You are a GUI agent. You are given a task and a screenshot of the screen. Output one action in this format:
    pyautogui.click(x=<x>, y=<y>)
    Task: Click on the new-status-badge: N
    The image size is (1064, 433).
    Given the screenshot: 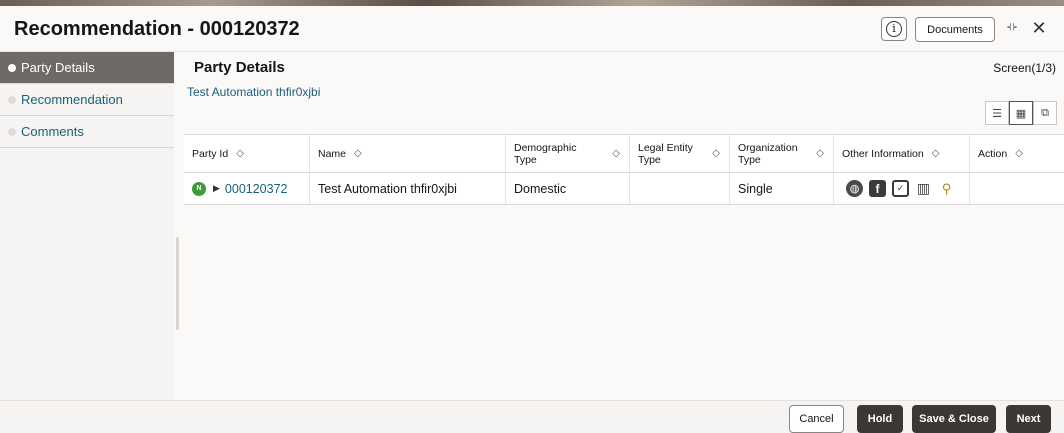 What is the action you would take?
    pyautogui.click(x=199, y=188)
    